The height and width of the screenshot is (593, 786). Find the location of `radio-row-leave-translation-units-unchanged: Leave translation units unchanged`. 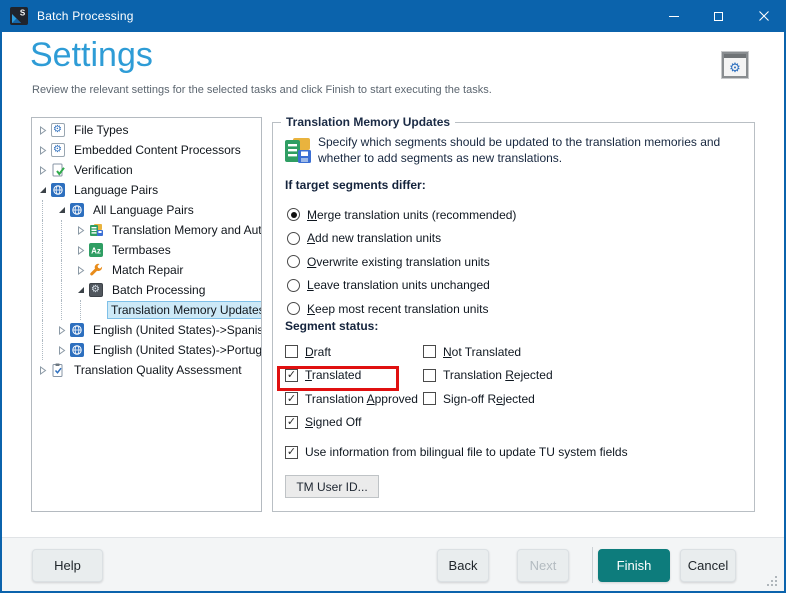

radio-row-leave-translation-units-unchanged: Leave translation units unchanged is located at coordinates (401, 286).